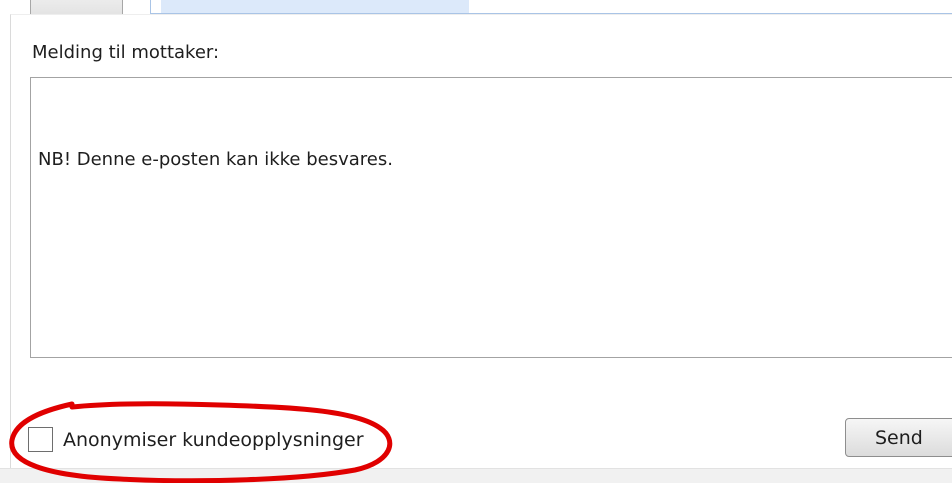 This screenshot has height=483, width=952. I want to click on text-selection, so click(315, 6).